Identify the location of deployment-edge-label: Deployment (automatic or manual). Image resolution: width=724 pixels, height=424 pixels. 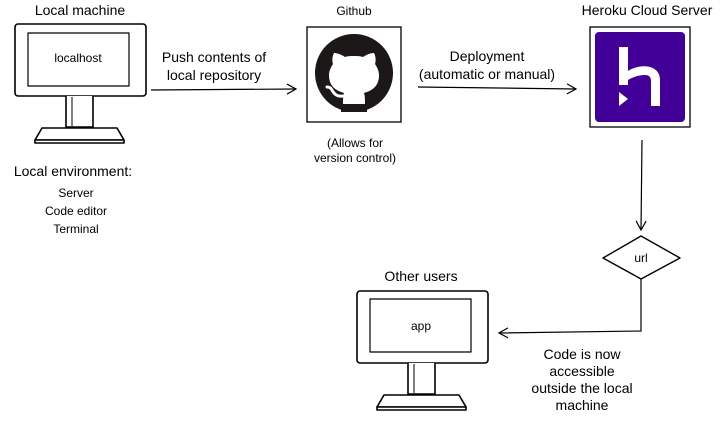
(487, 65).